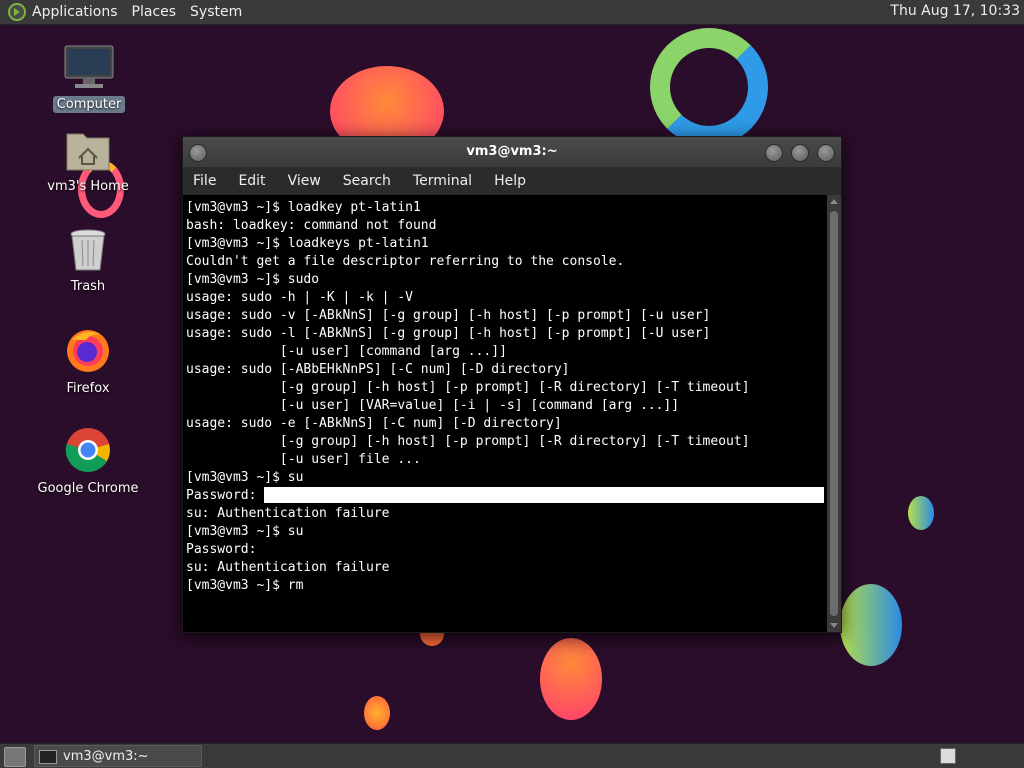 The width and height of the screenshot is (1024, 768). I want to click on home-folder-icon, so click(88, 152).